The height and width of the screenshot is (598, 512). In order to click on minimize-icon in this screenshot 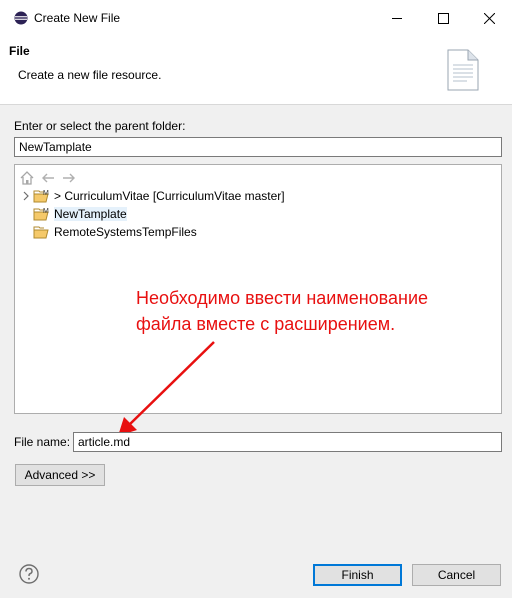, I will do `click(396, 18)`.